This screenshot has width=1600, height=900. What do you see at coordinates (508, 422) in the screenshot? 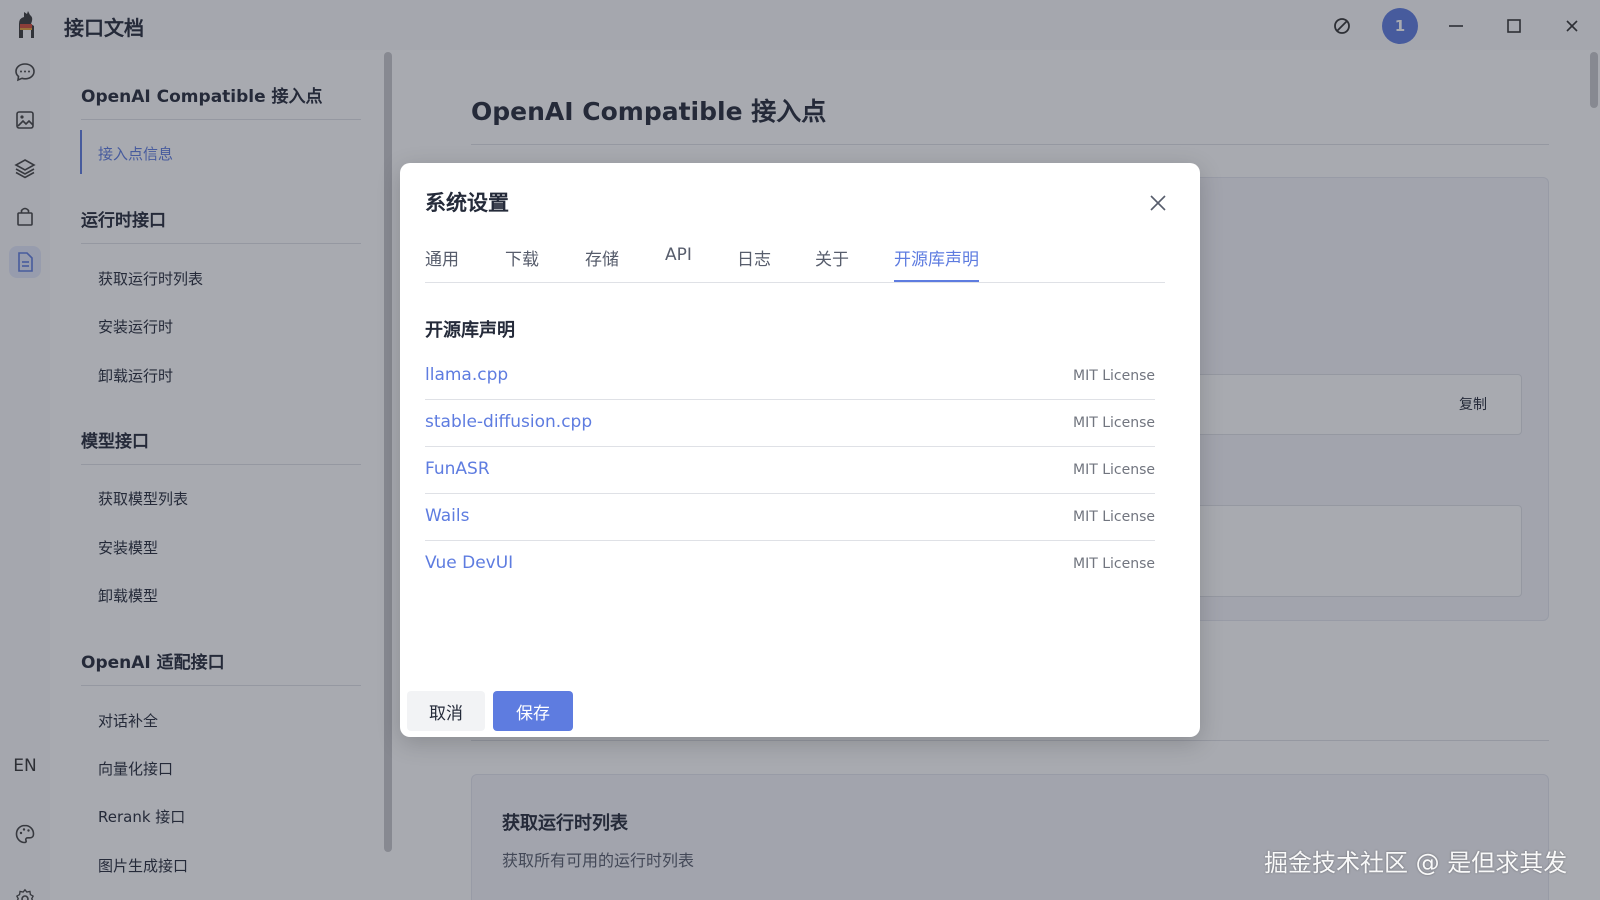
I see `library-link: stable-diffusion.cpp` at bounding box center [508, 422].